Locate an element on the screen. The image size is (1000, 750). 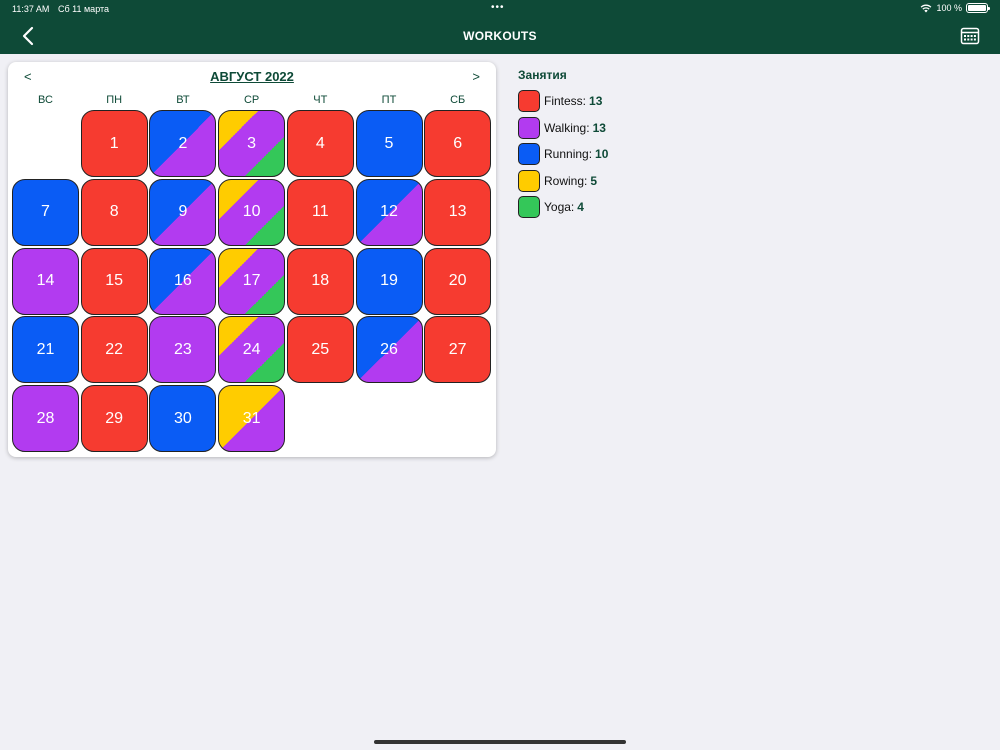
day-number: 20 is located at coordinates (457, 281).